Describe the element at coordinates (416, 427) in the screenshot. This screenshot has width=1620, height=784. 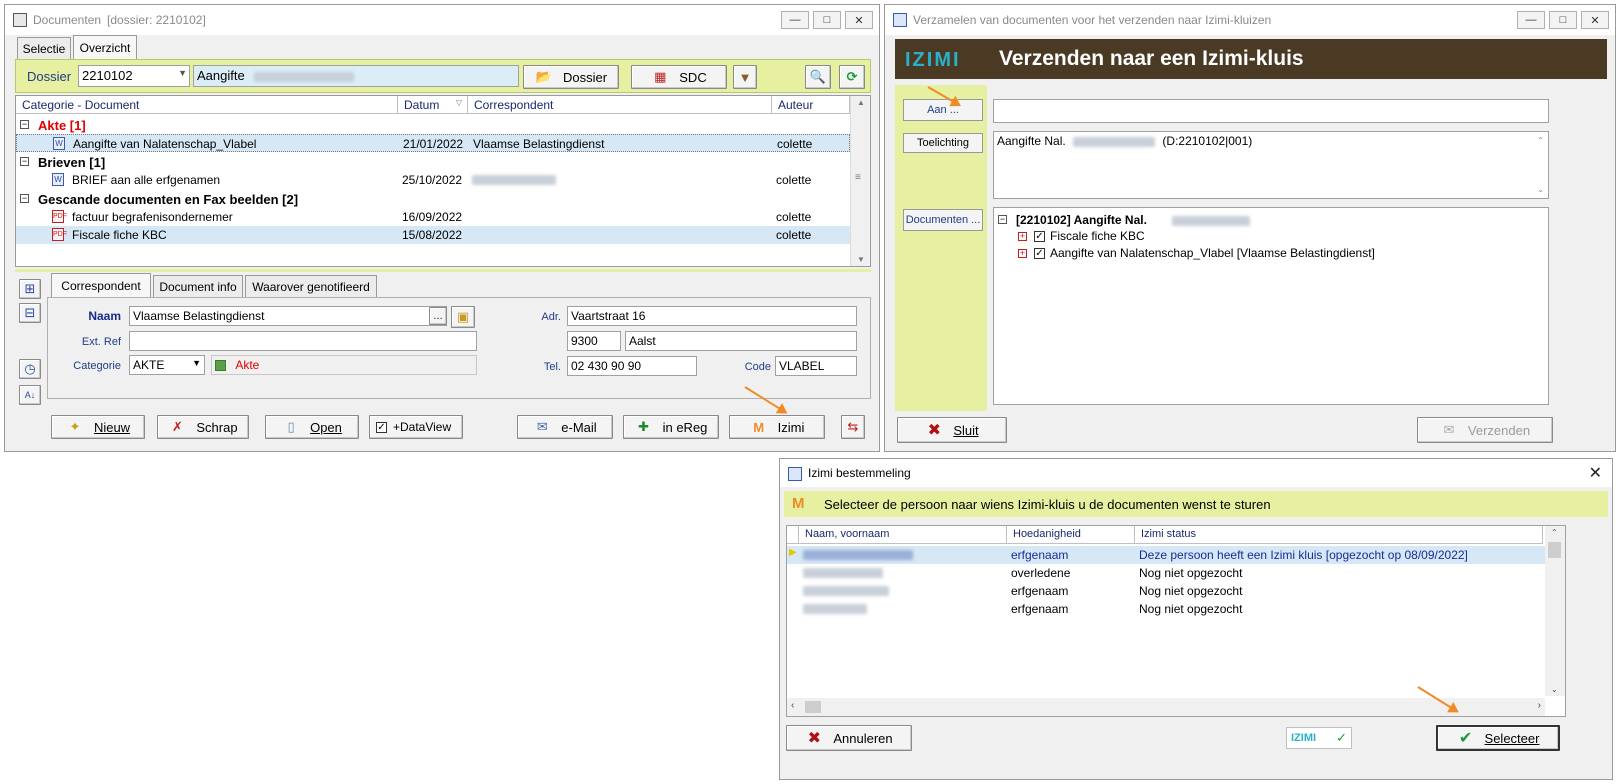
I see `dataview-toggle: ✓ +DataView` at that location.